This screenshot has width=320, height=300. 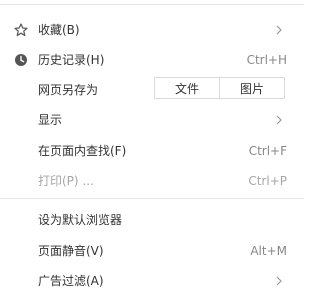 I want to click on menu-item-ad-filter: 广告过滤(A), so click(x=152, y=281).